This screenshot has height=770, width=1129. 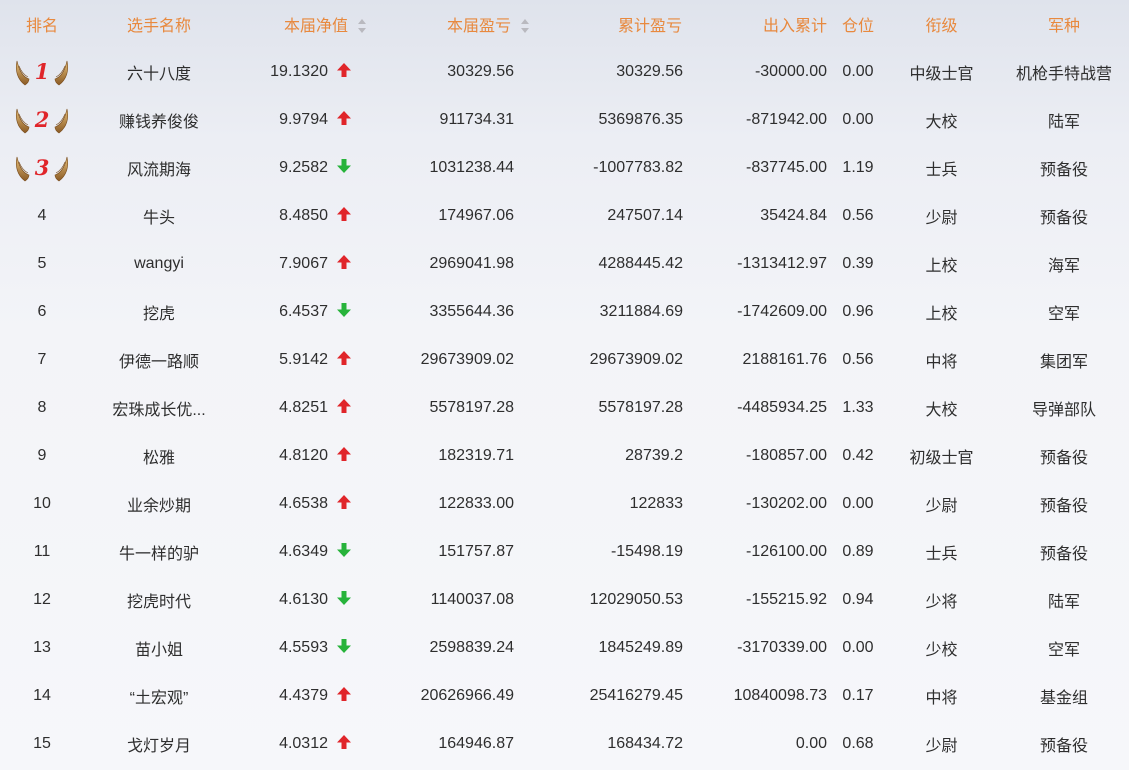 I want to click on cumulative-profit-cell: 25416279.45, so click(x=636, y=695).